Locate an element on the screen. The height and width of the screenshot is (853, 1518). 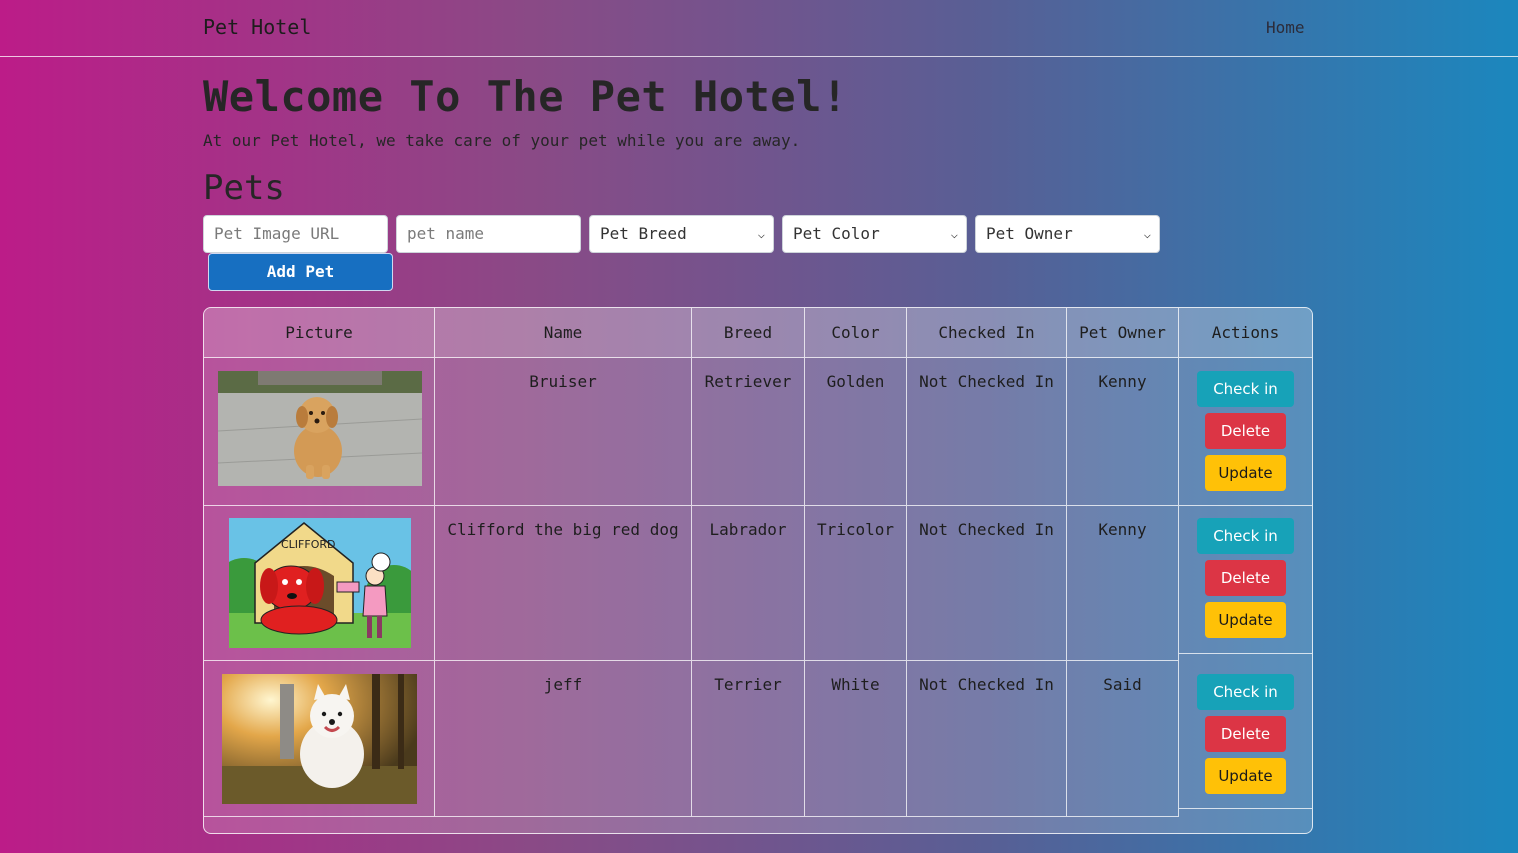
header-actions: Actions is located at coordinates (1245, 333).